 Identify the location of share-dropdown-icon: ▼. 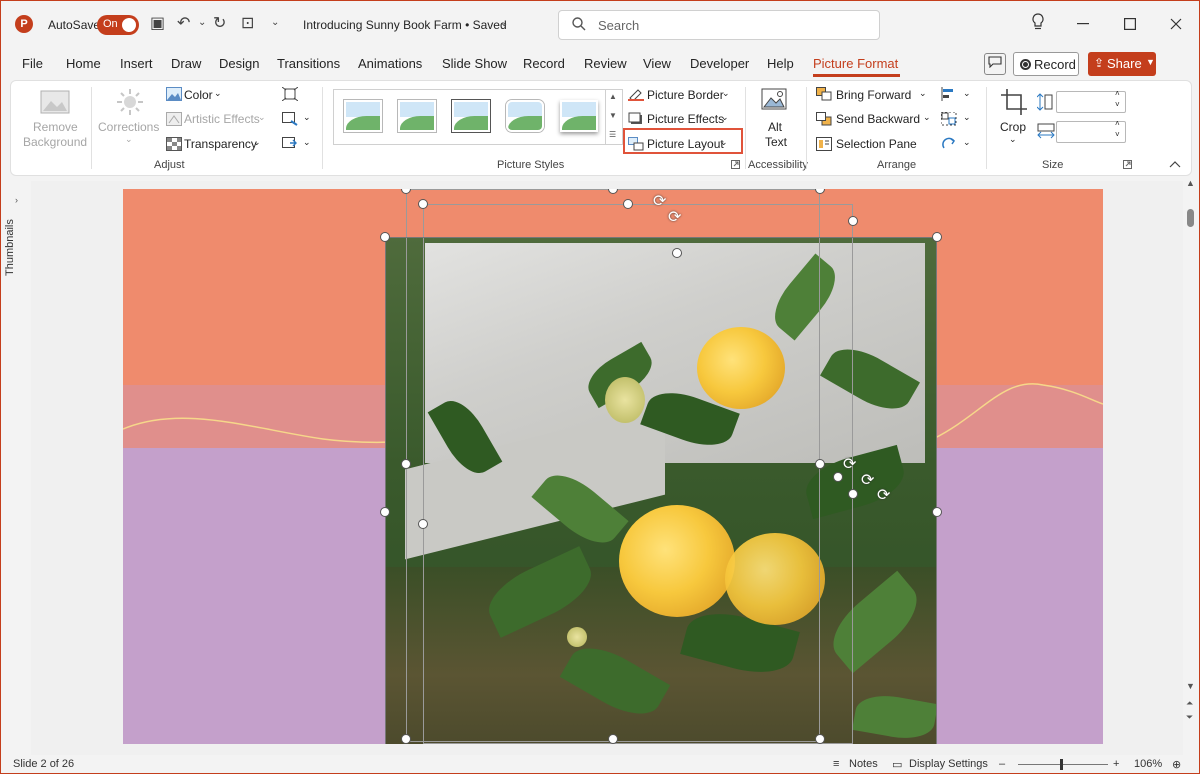
(1150, 62).